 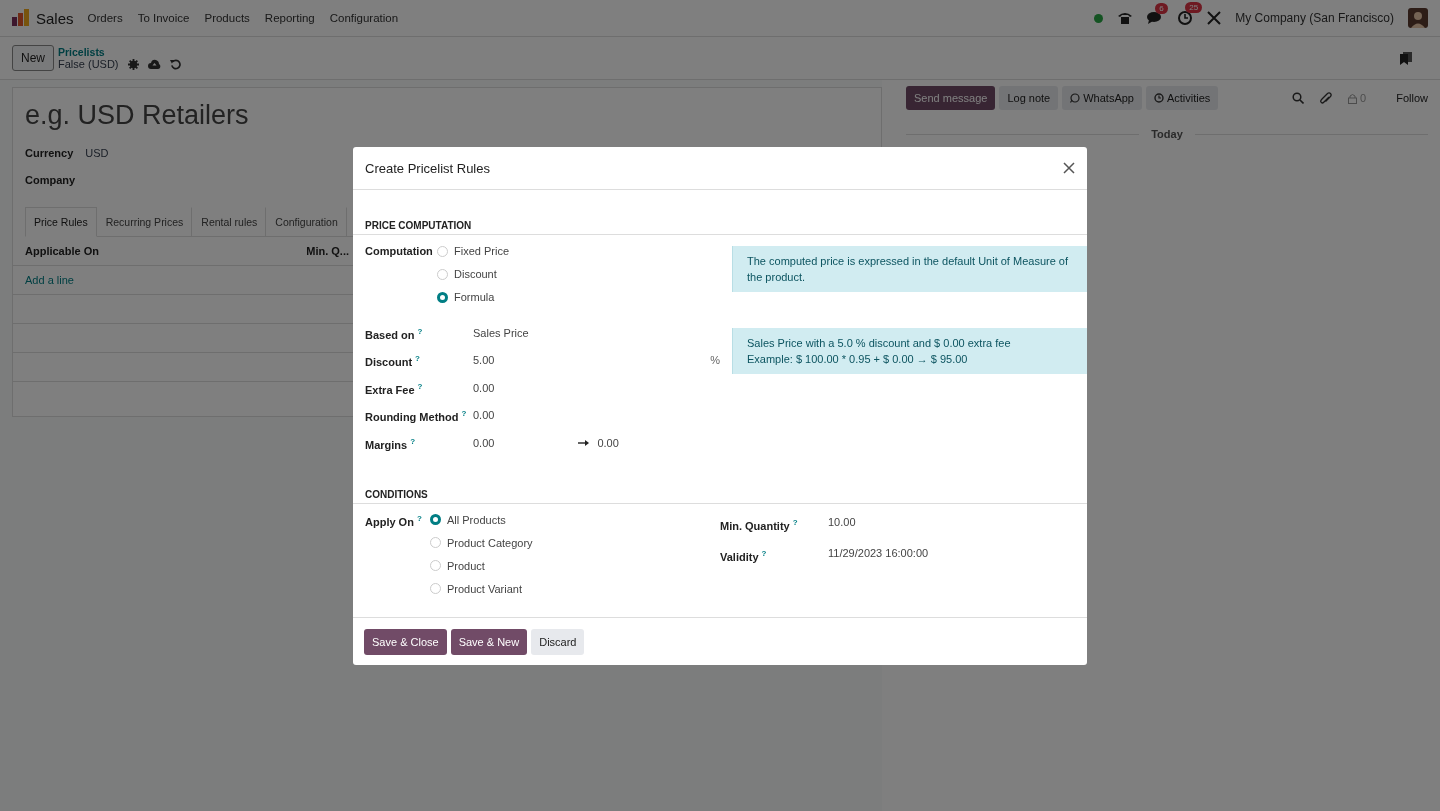 I want to click on discard-button: Discard, so click(x=558, y=641).